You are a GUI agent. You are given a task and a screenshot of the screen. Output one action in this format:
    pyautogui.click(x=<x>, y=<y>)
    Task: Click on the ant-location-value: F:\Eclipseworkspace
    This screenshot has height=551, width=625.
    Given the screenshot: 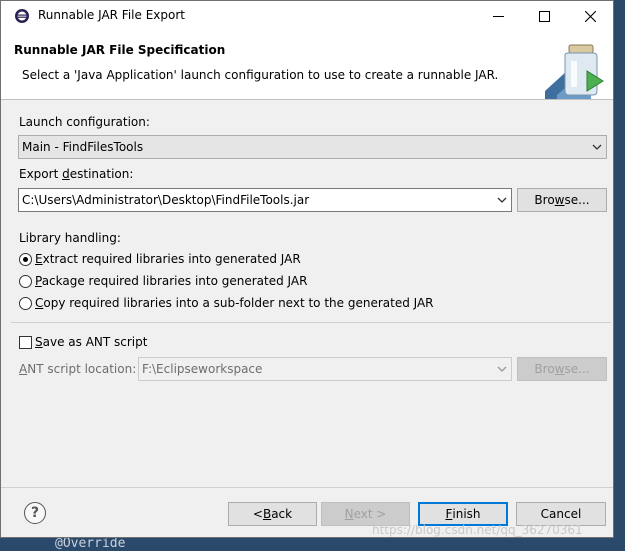 What is the action you would take?
    pyautogui.click(x=202, y=369)
    